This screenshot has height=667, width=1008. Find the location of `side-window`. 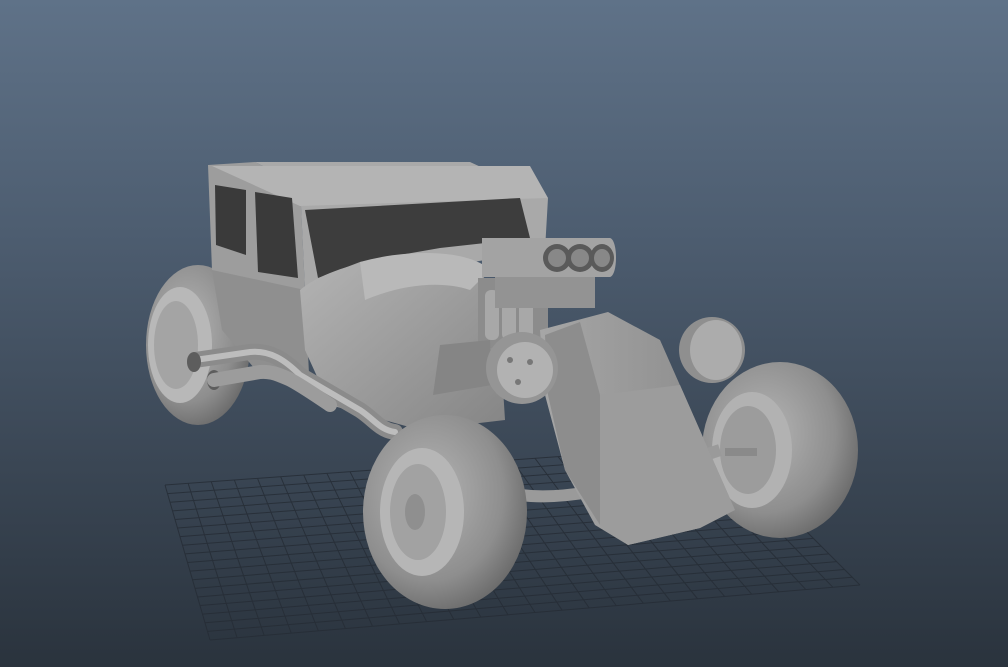

side-window is located at coordinates (276, 235).